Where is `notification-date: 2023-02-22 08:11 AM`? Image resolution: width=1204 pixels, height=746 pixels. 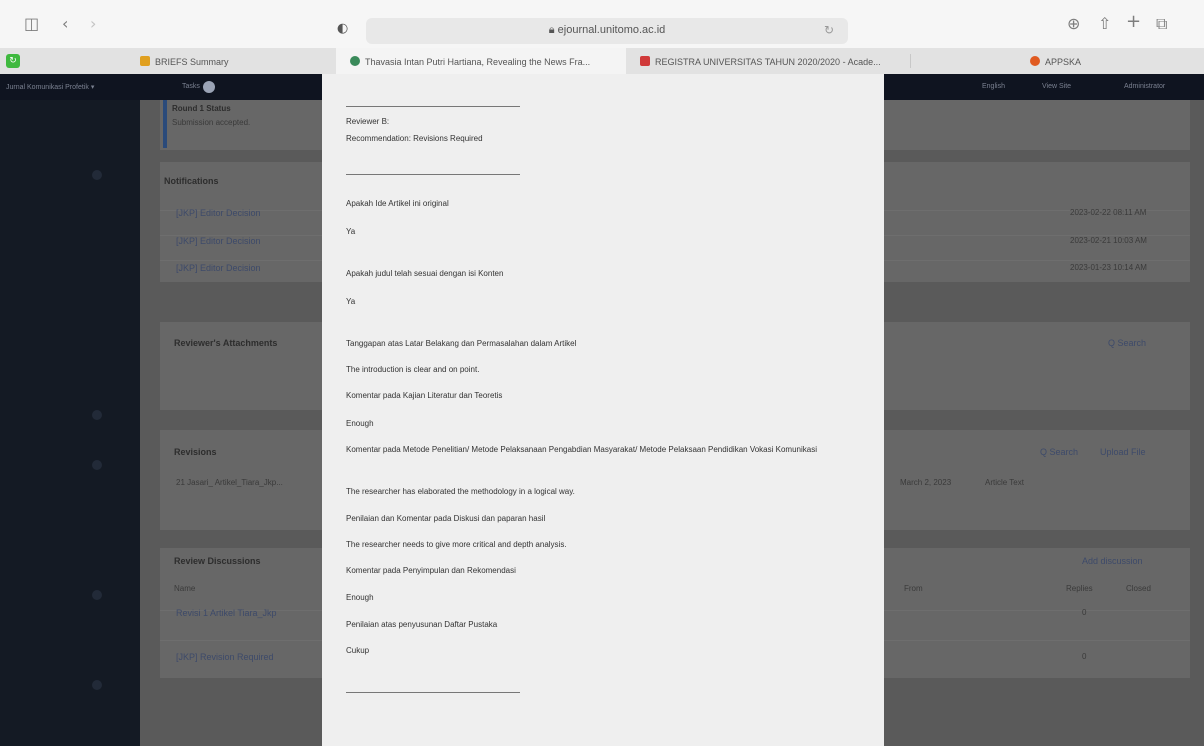
notification-date: 2023-02-22 08:11 AM is located at coordinates (1108, 212).